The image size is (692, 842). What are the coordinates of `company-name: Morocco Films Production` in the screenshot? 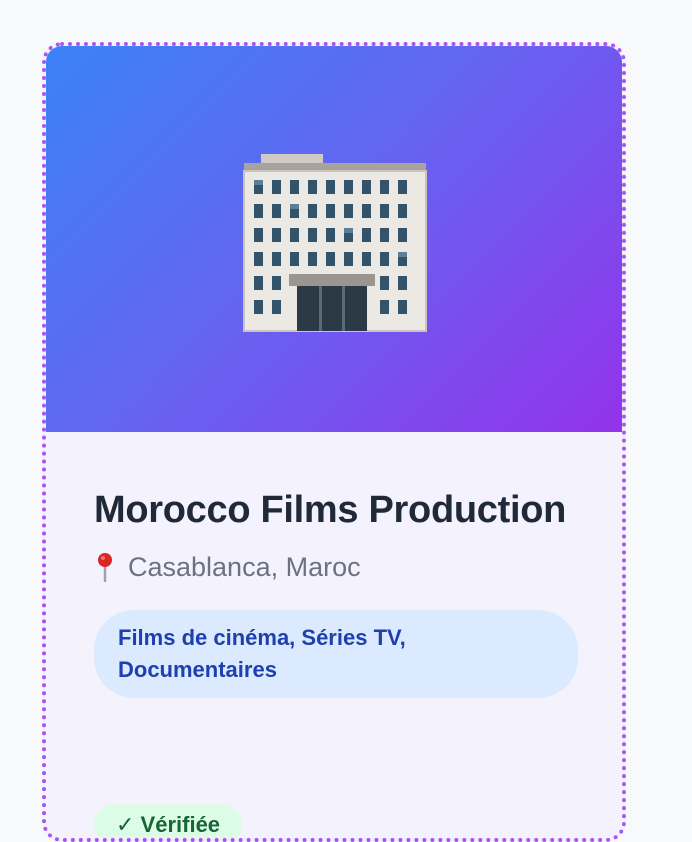 It's located at (336, 510).